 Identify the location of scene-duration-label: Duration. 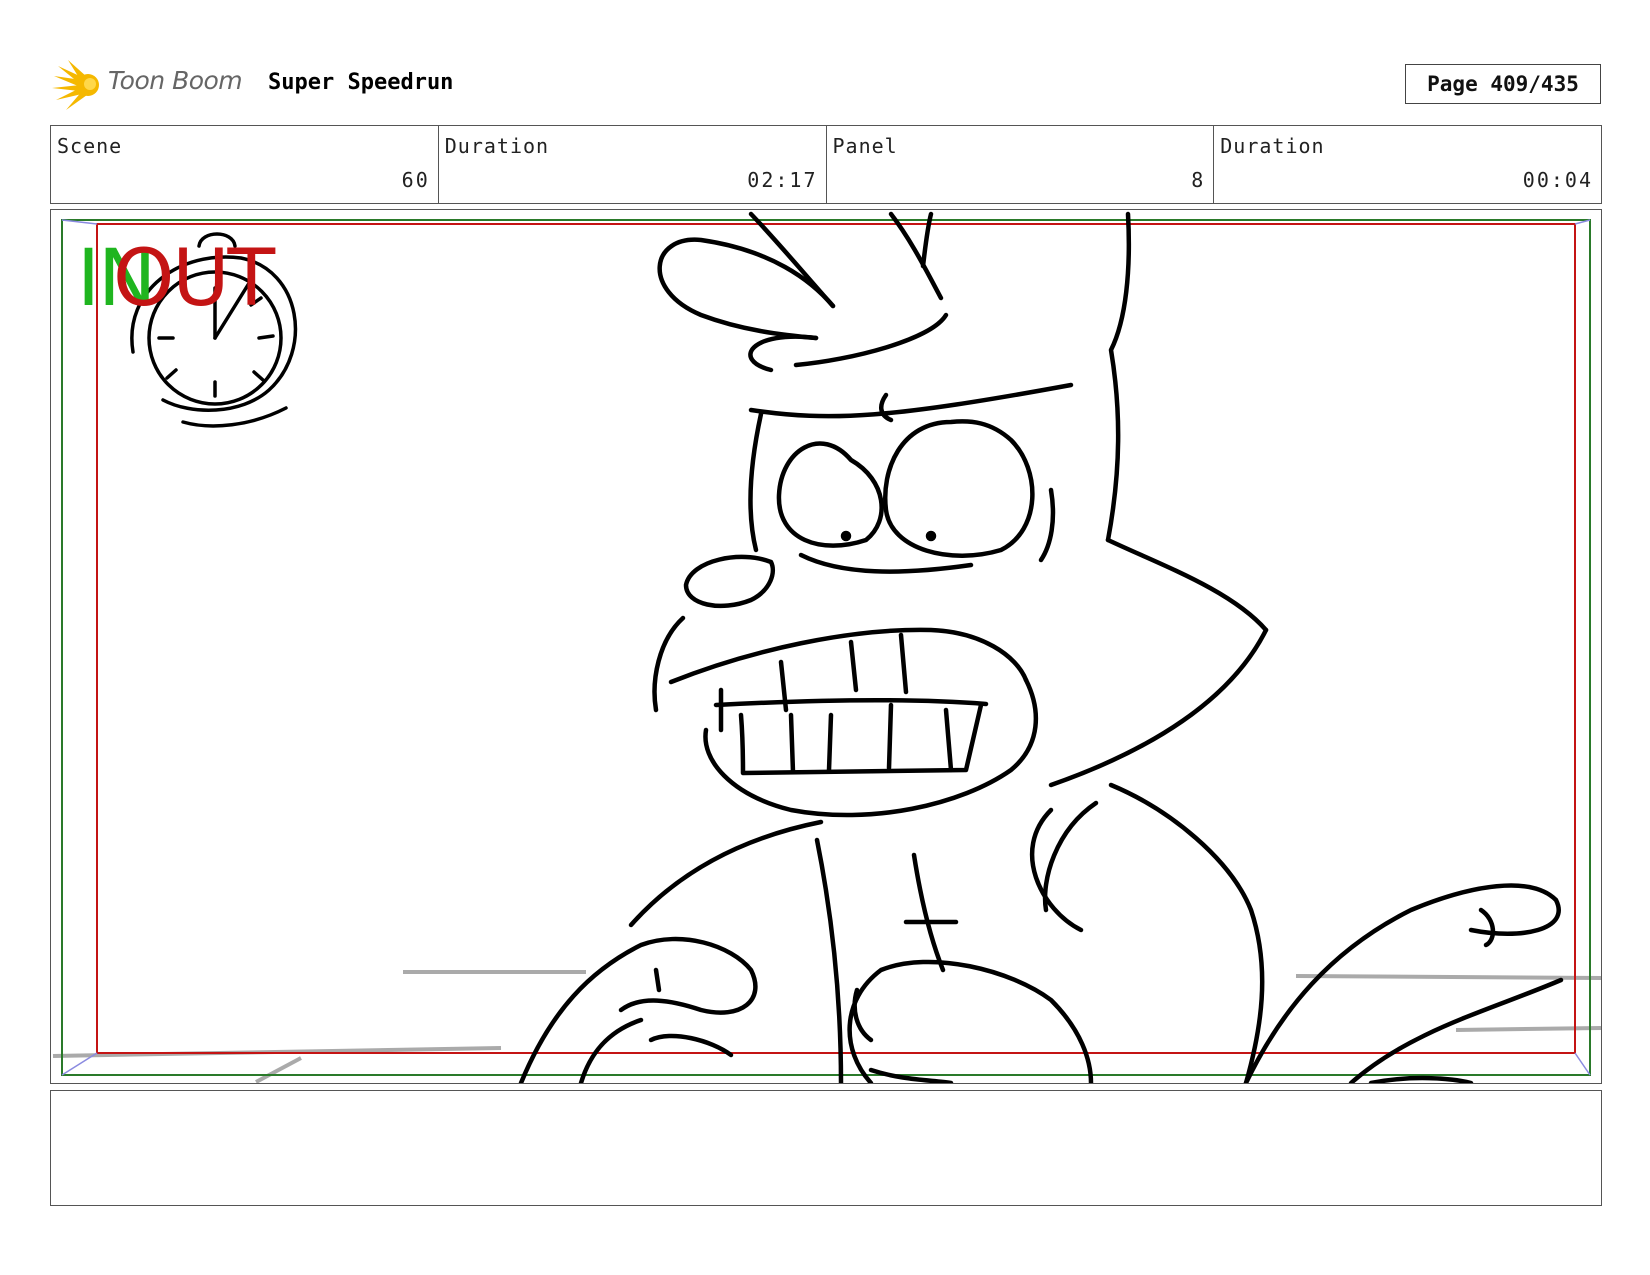
(497, 146).